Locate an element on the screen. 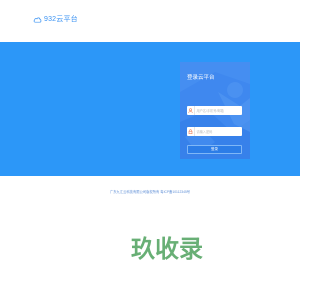 The width and height of the screenshot is (320, 300). header: 932云平台 is located at coordinates (150, 21).